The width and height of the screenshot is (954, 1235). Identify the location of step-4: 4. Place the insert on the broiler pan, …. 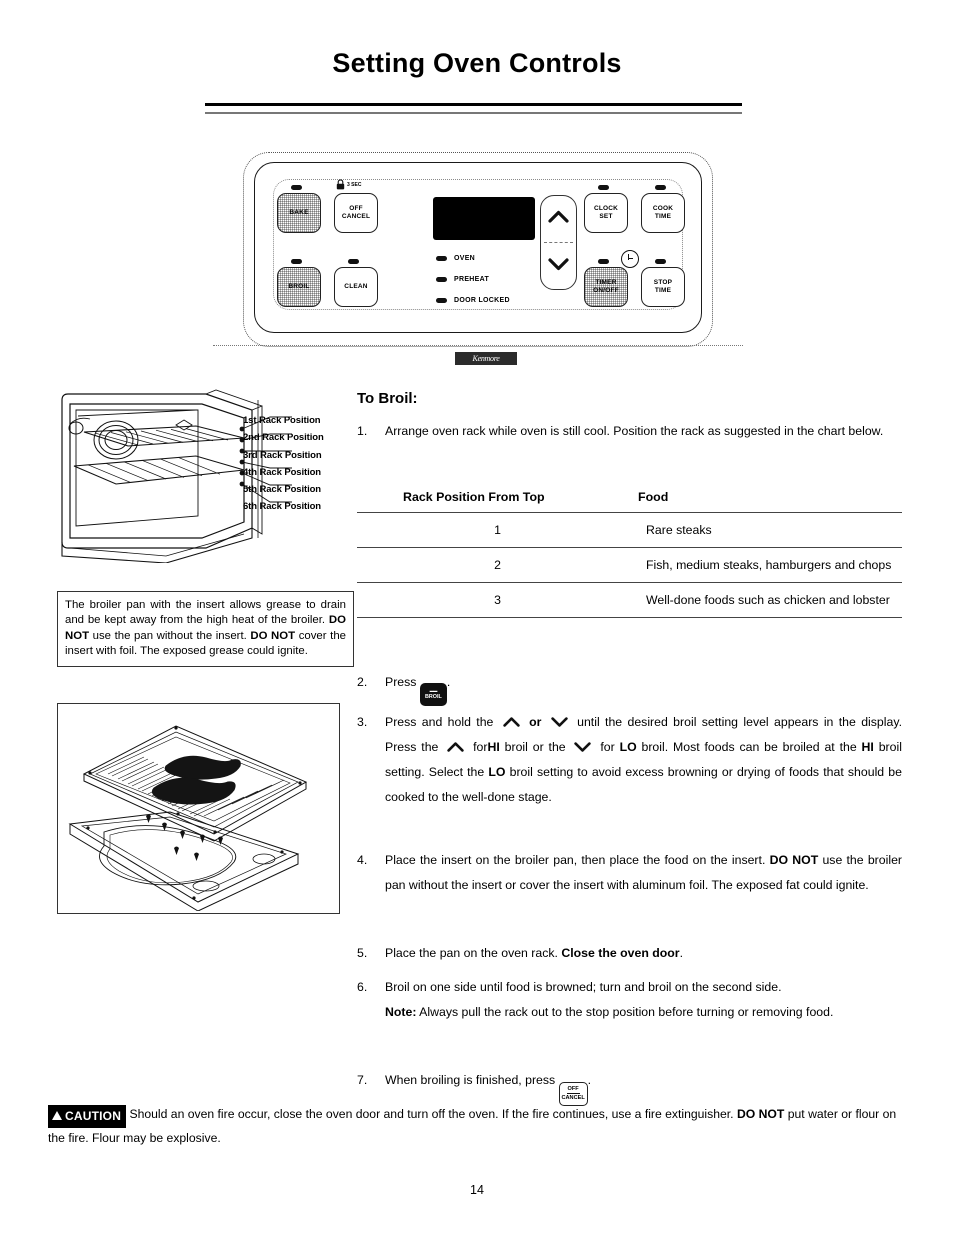
(629, 873).